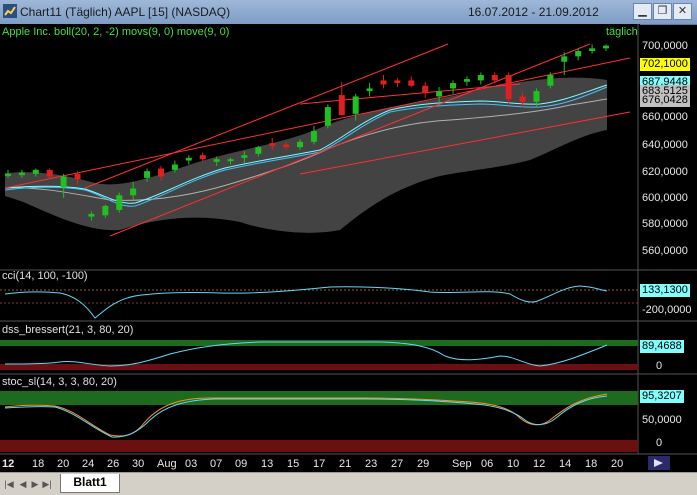 The width and height of the screenshot is (697, 495). Describe the element at coordinates (662, 396) in the screenshot. I see `stoch-value-tag: 95,3207` at that location.